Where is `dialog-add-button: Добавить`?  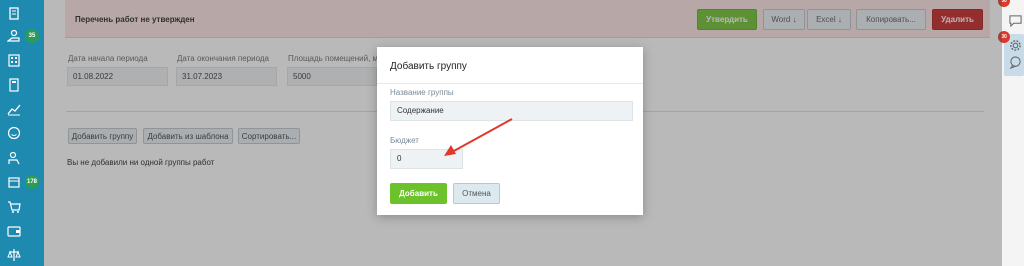
dialog-add-button: Добавить is located at coordinates (418, 193).